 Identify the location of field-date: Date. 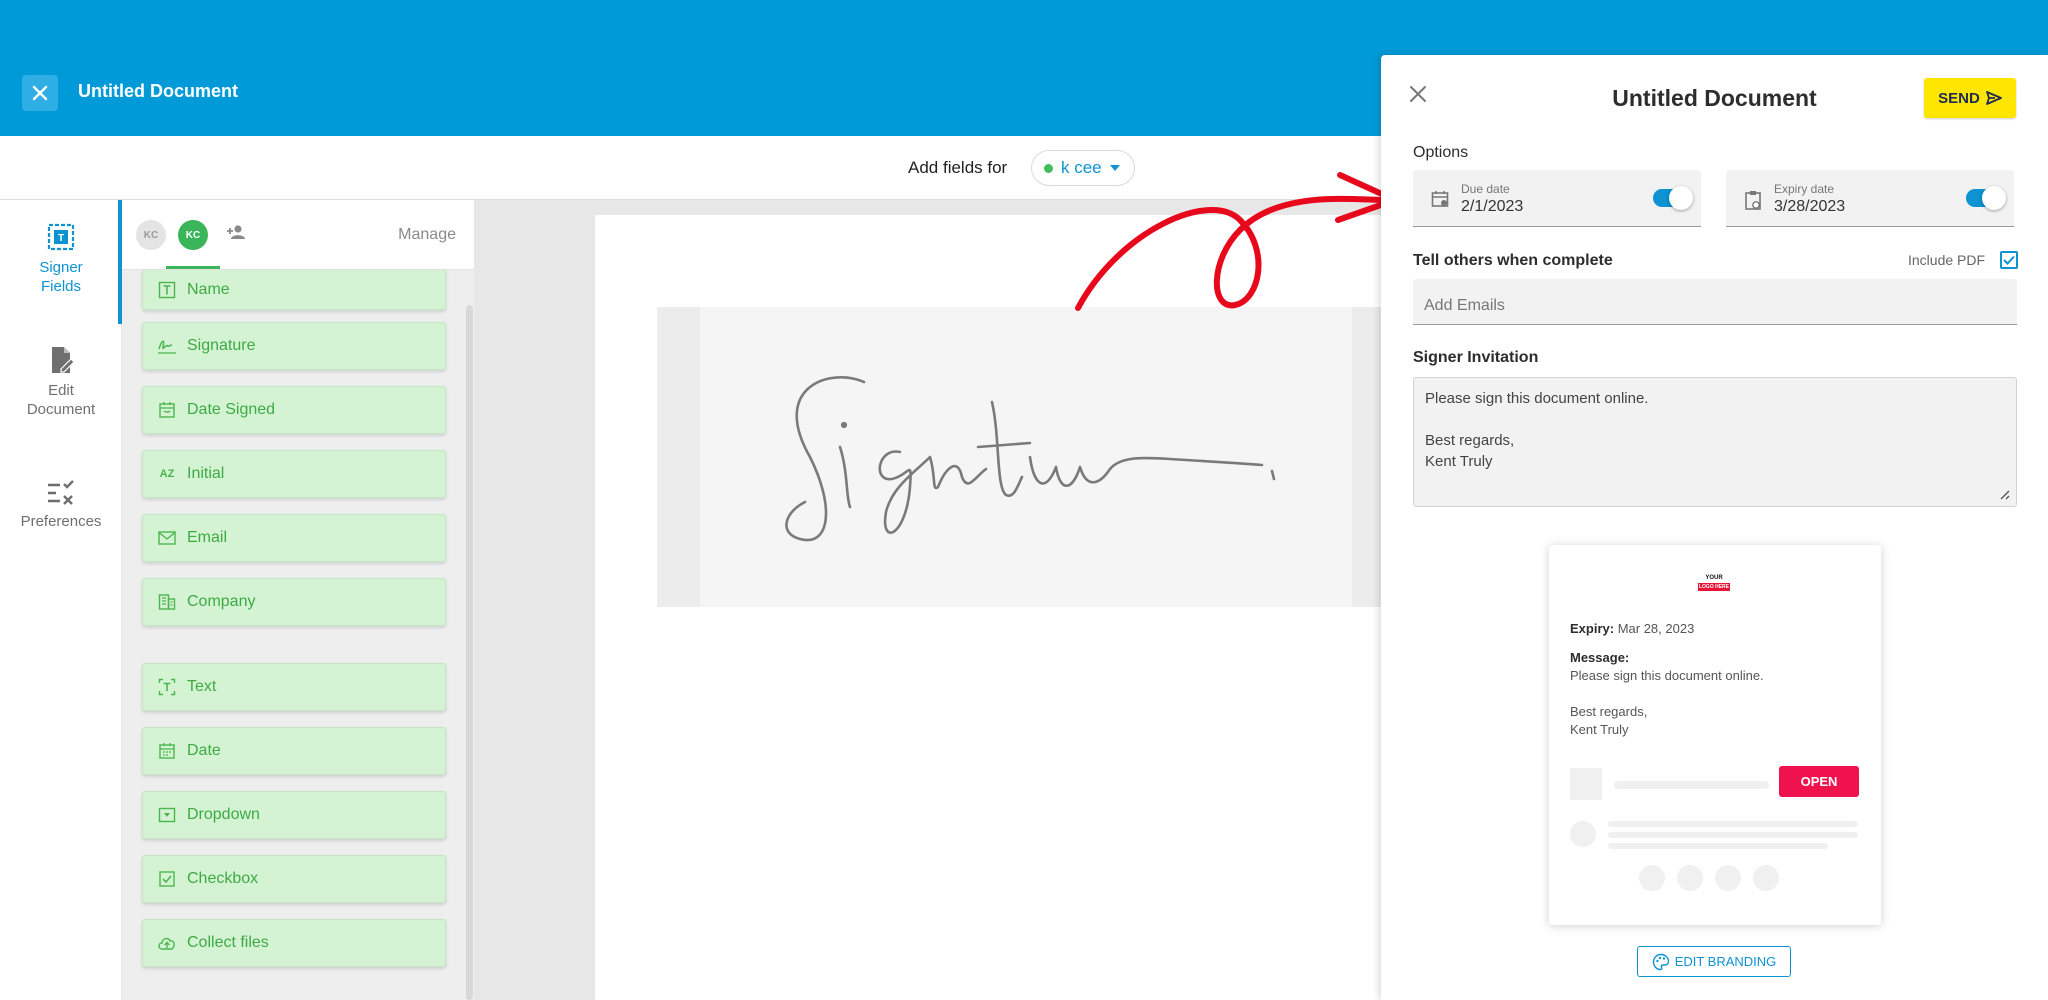
(294, 751).